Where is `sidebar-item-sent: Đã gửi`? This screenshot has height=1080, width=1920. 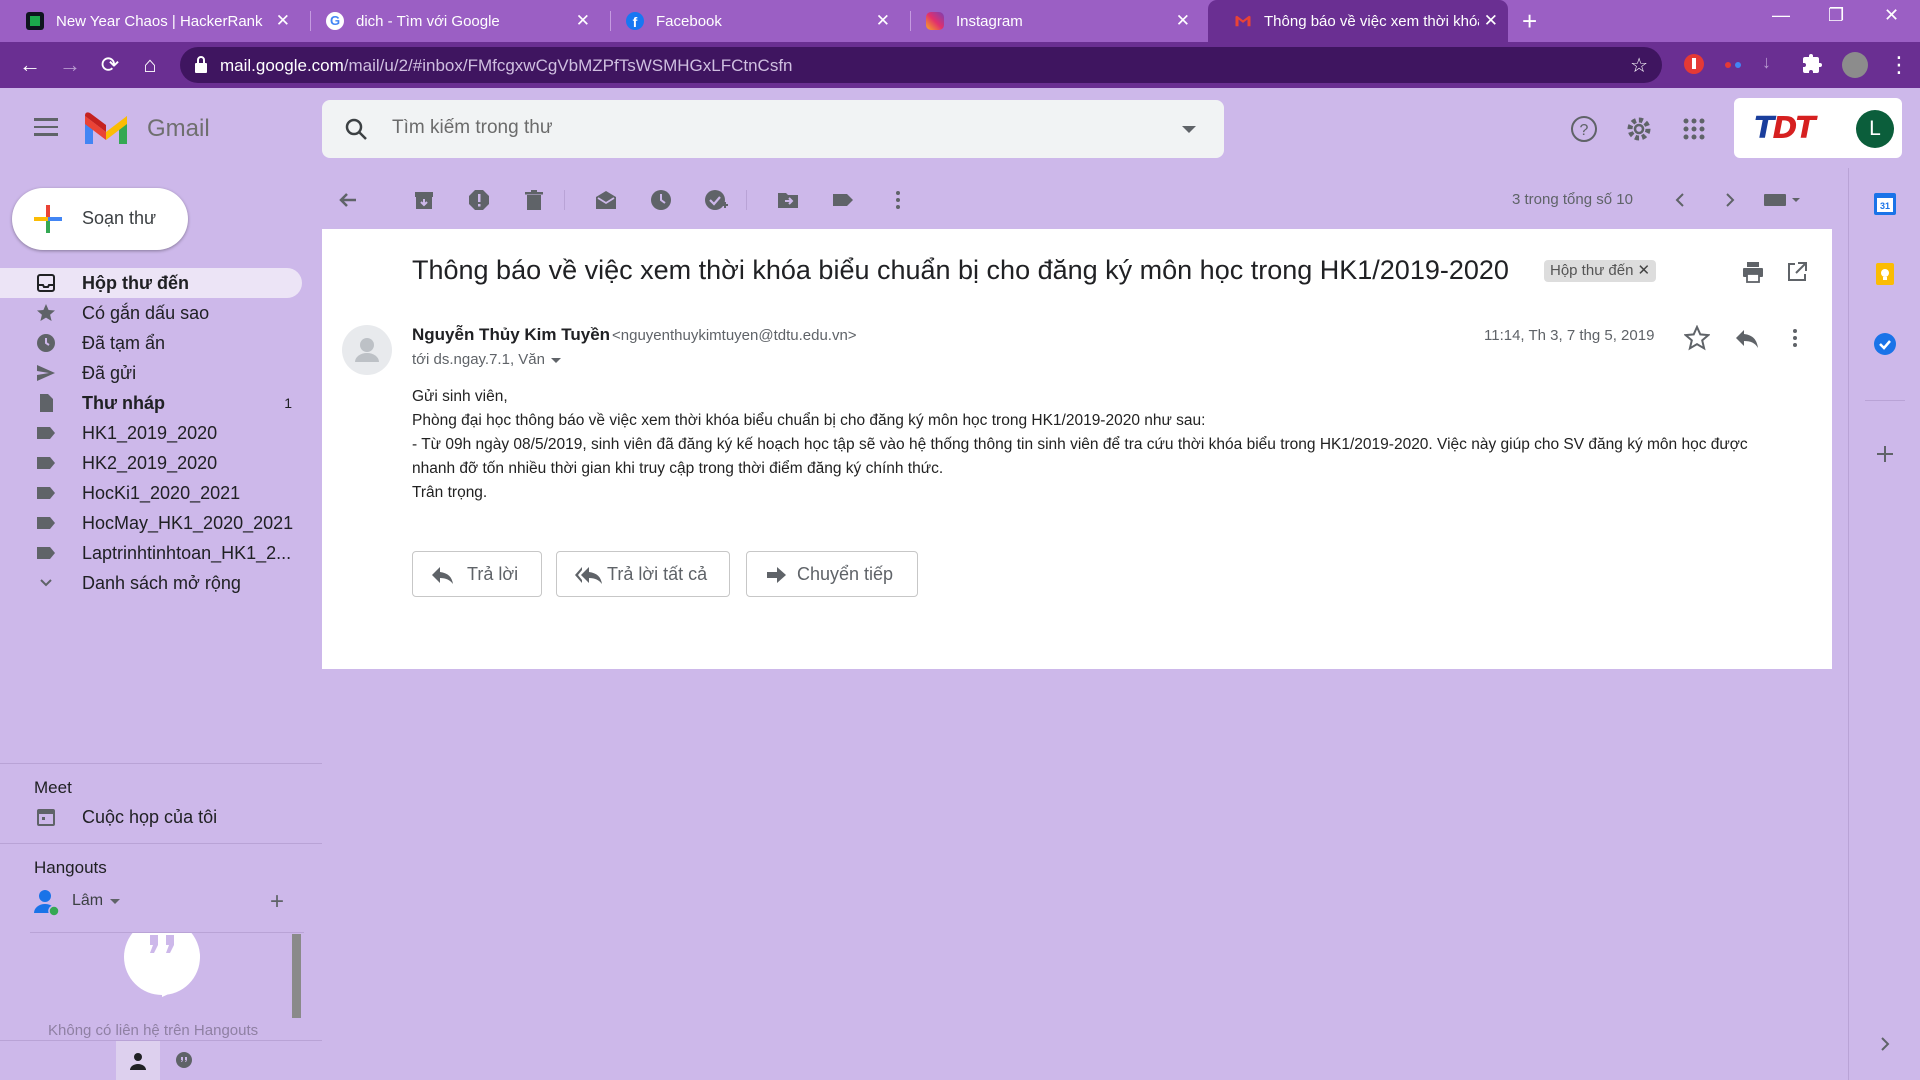 sidebar-item-sent: Đã gửi is located at coordinates (151, 373).